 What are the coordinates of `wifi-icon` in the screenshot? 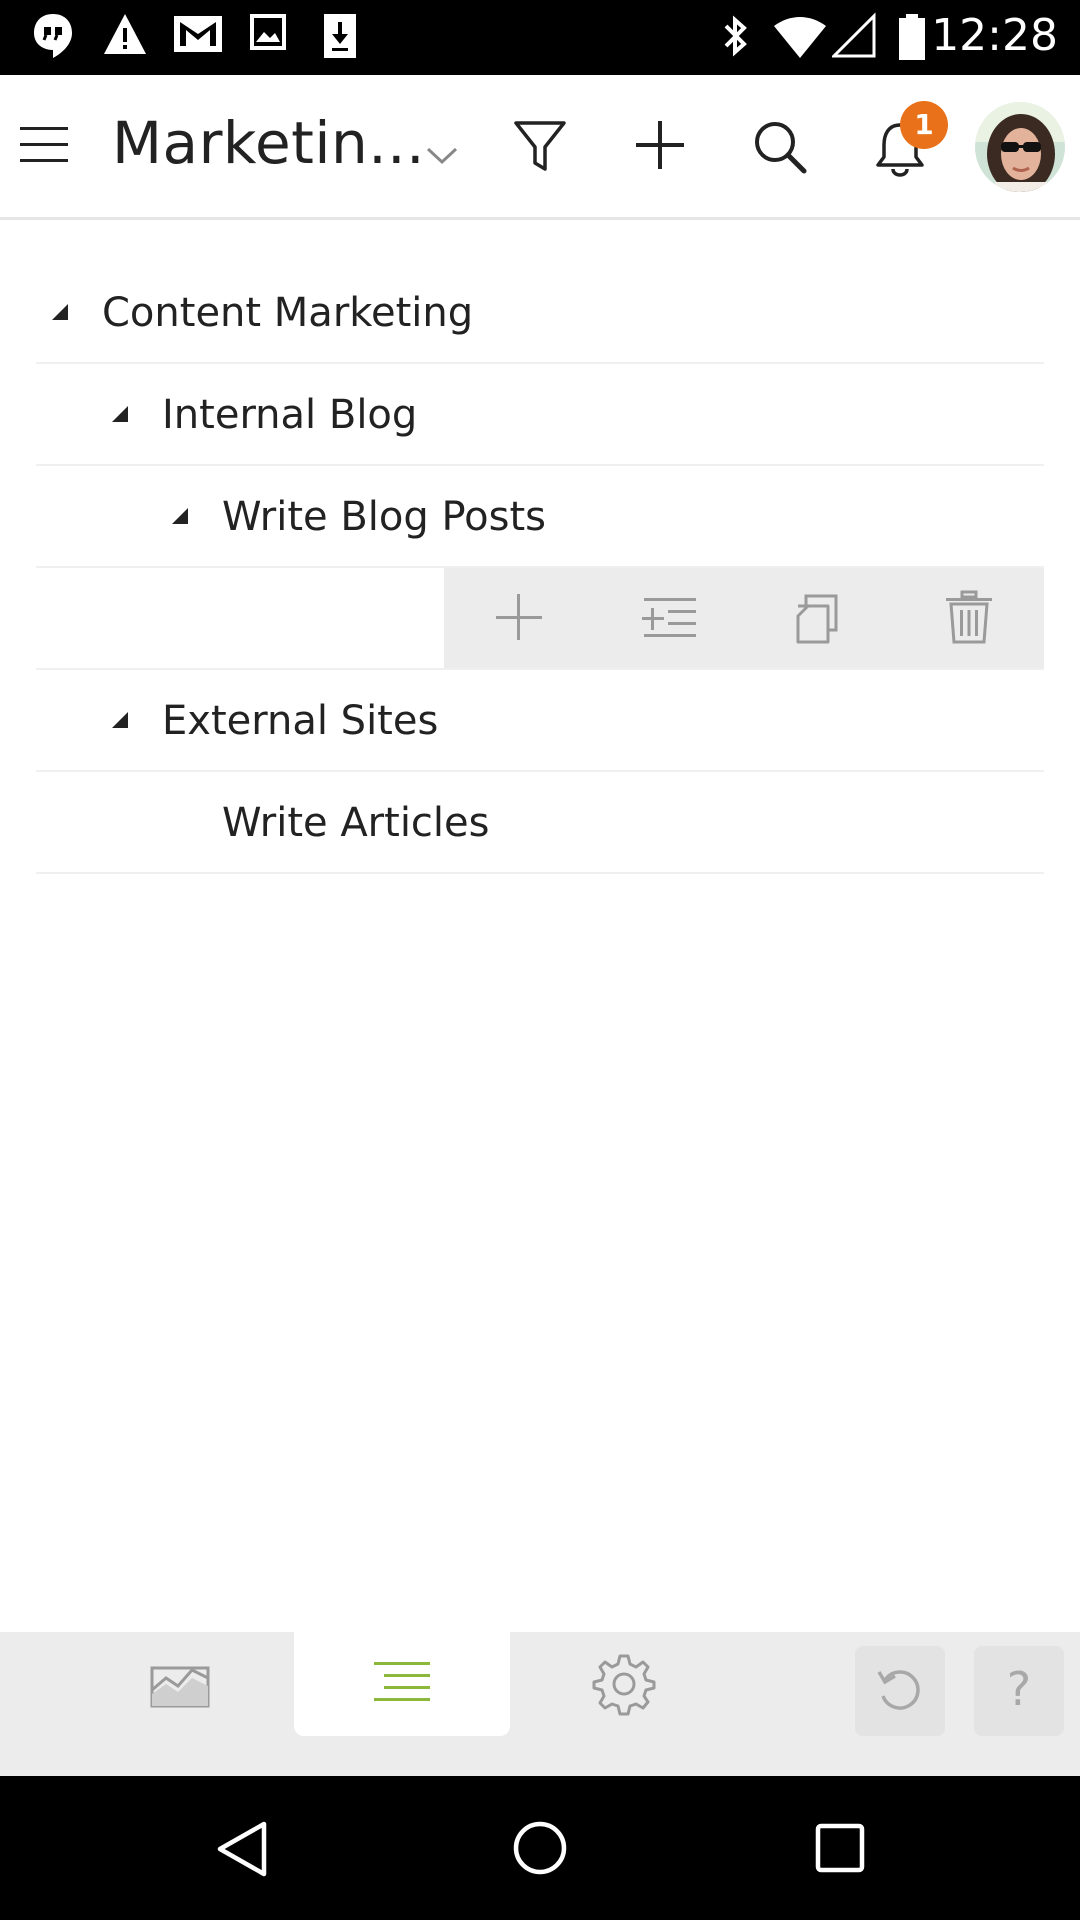 It's located at (800, 38).